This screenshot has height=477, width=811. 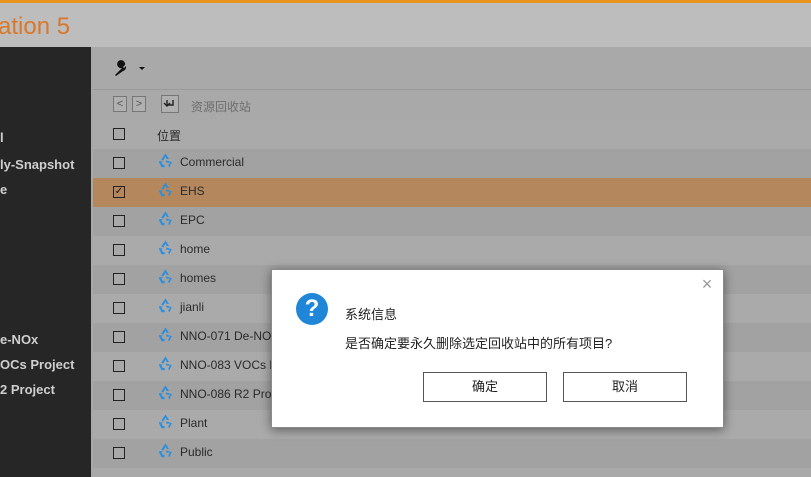 I want to click on undo-arrow-icon, so click(x=168, y=103).